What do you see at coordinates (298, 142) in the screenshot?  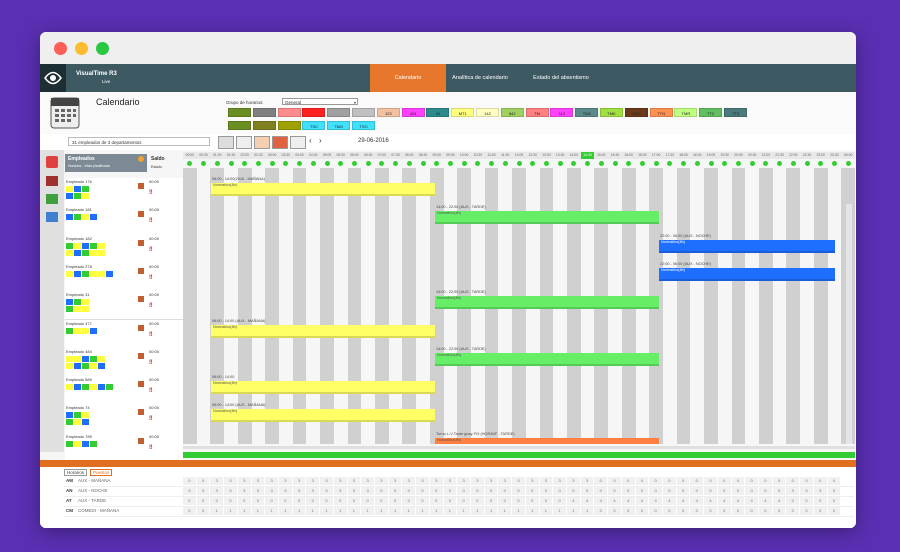 I see `view-chart-button` at bounding box center [298, 142].